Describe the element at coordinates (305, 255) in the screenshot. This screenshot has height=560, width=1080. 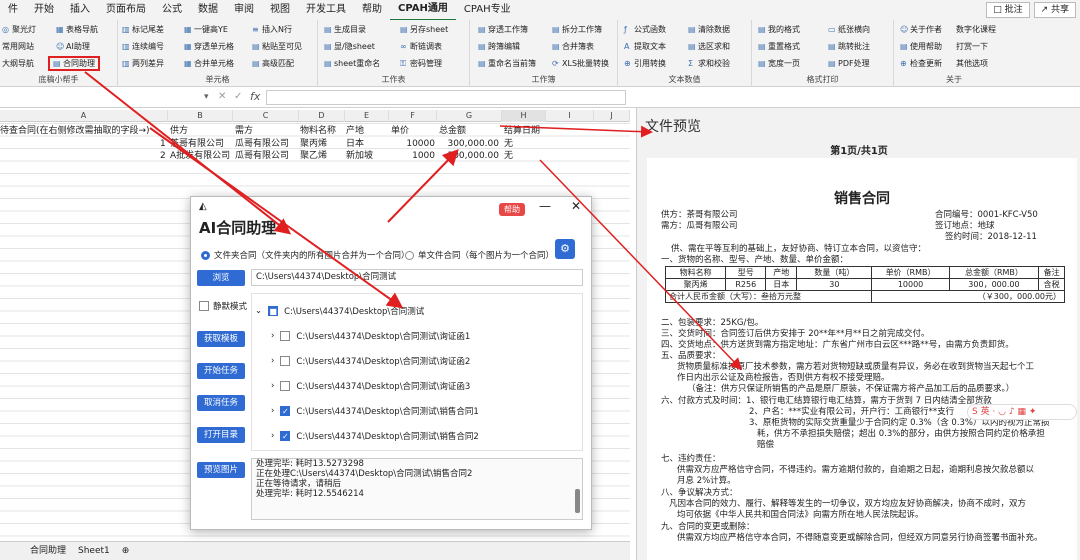
I see `opt-folder-contract: 文件夹合同（文件夹内的所有图片合并为一个合同）` at that location.